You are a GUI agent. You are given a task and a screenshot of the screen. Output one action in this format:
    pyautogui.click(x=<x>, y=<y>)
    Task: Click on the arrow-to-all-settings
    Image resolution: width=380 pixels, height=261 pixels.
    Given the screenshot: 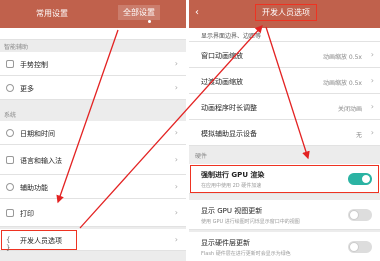 What is the action you would take?
    pyautogui.click(x=87, y=116)
    